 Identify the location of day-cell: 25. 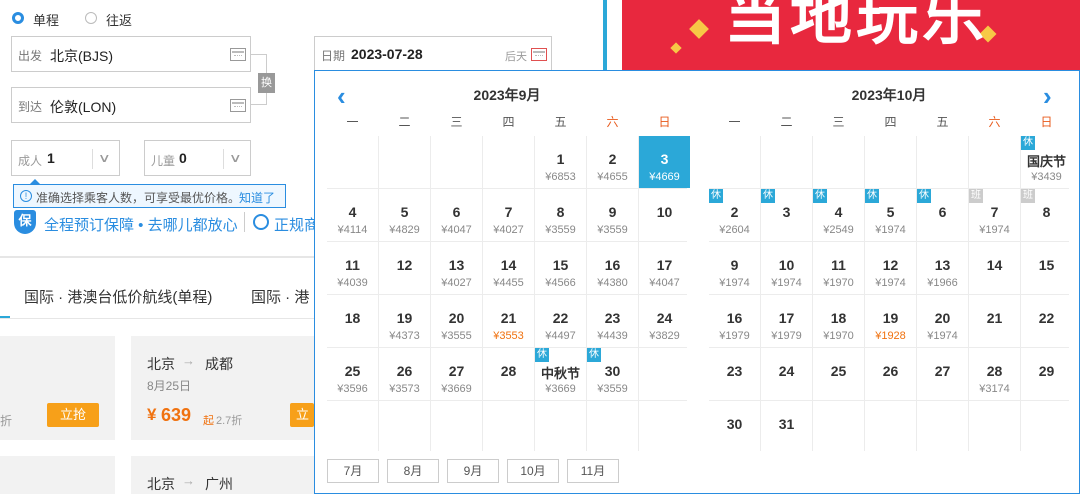
(838, 374).